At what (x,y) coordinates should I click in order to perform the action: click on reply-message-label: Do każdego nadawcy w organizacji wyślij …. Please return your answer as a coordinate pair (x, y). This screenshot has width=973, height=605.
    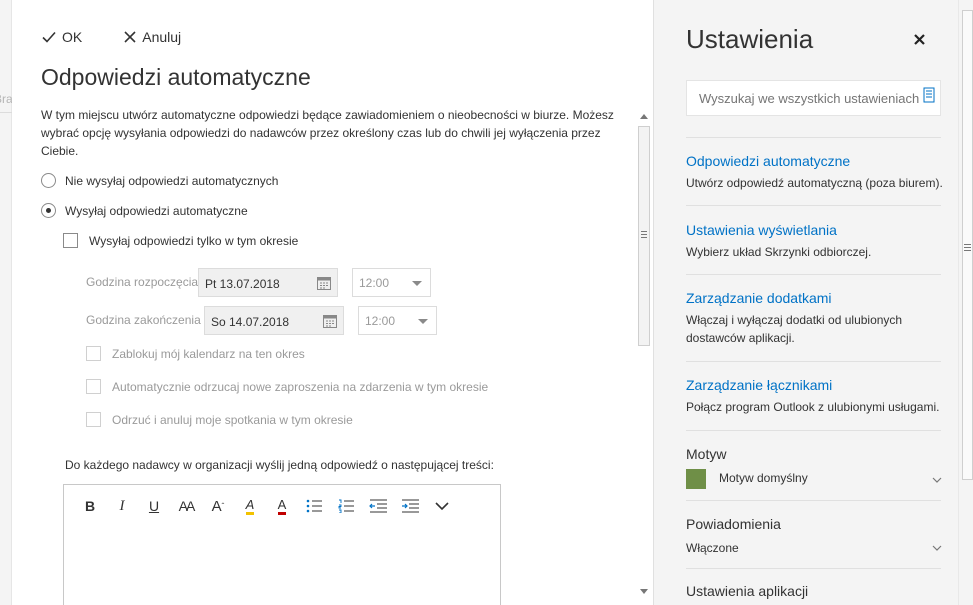
    Looking at the image, I should click on (279, 465).